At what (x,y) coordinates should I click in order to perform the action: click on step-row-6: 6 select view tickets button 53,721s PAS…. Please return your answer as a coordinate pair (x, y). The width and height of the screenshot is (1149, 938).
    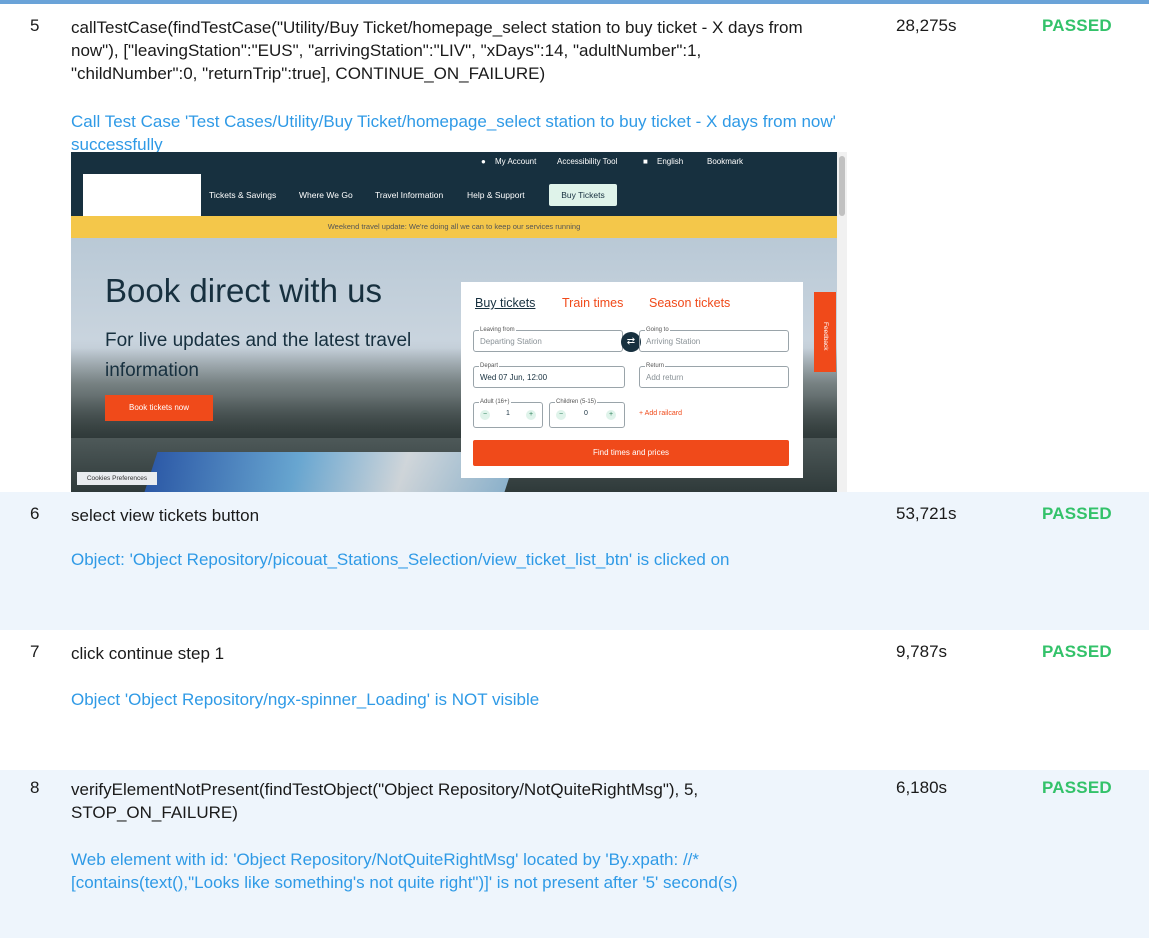
    Looking at the image, I should click on (574, 561).